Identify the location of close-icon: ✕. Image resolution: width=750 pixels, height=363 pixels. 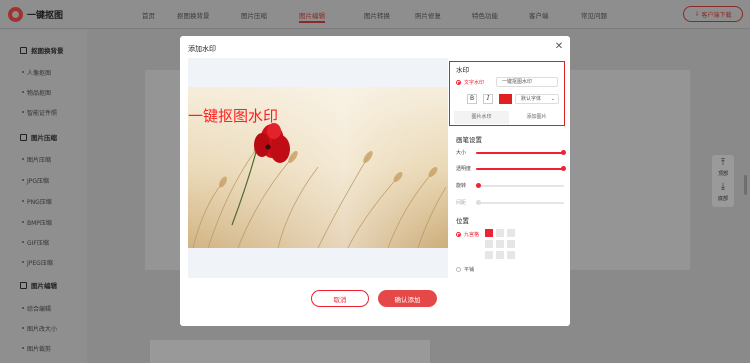
(559, 47).